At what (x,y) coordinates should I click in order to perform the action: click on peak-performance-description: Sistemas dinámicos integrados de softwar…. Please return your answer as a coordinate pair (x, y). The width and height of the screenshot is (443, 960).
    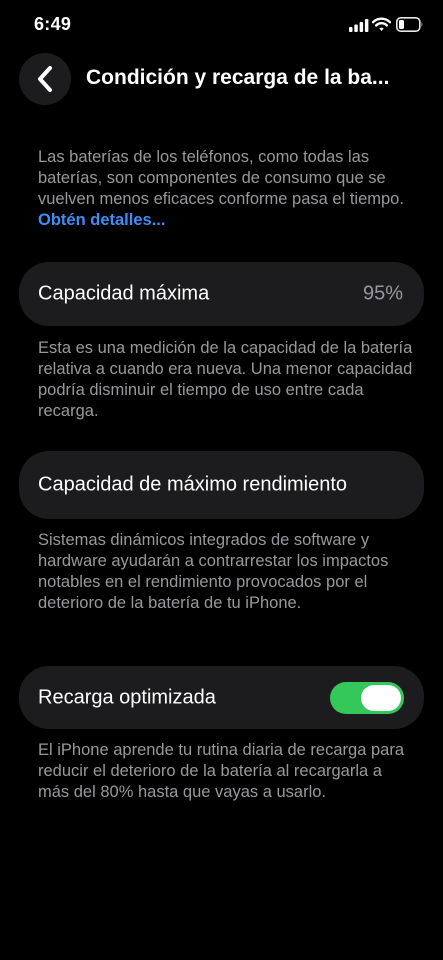
    Looking at the image, I should click on (213, 571).